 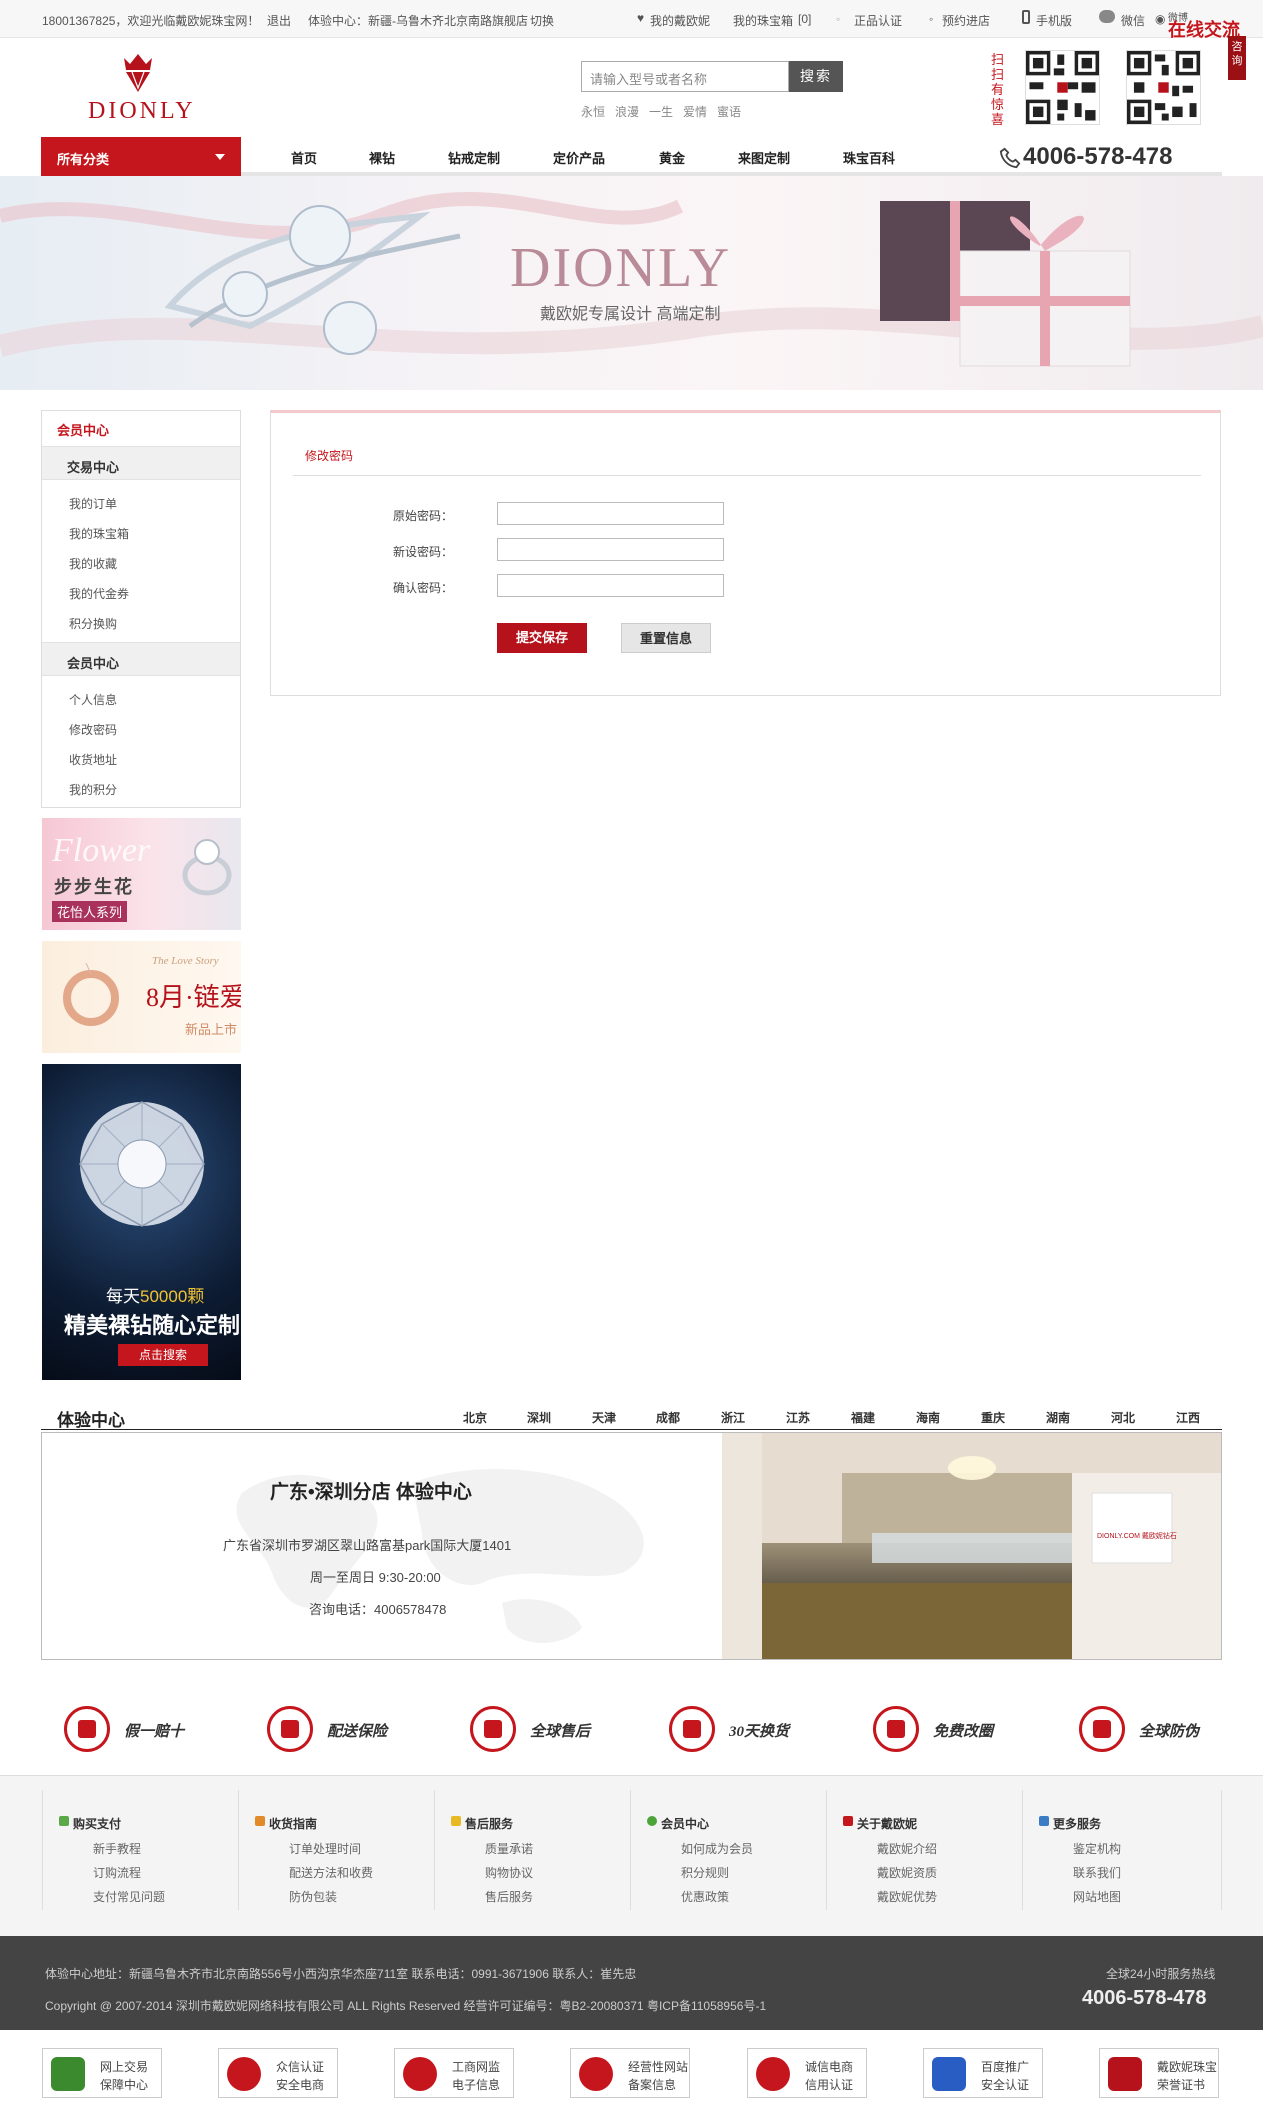 What do you see at coordinates (983, 2073) in the screenshot?
I see `badge-baidu: 百度推广 安全认证` at bounding box center [983, 2073].